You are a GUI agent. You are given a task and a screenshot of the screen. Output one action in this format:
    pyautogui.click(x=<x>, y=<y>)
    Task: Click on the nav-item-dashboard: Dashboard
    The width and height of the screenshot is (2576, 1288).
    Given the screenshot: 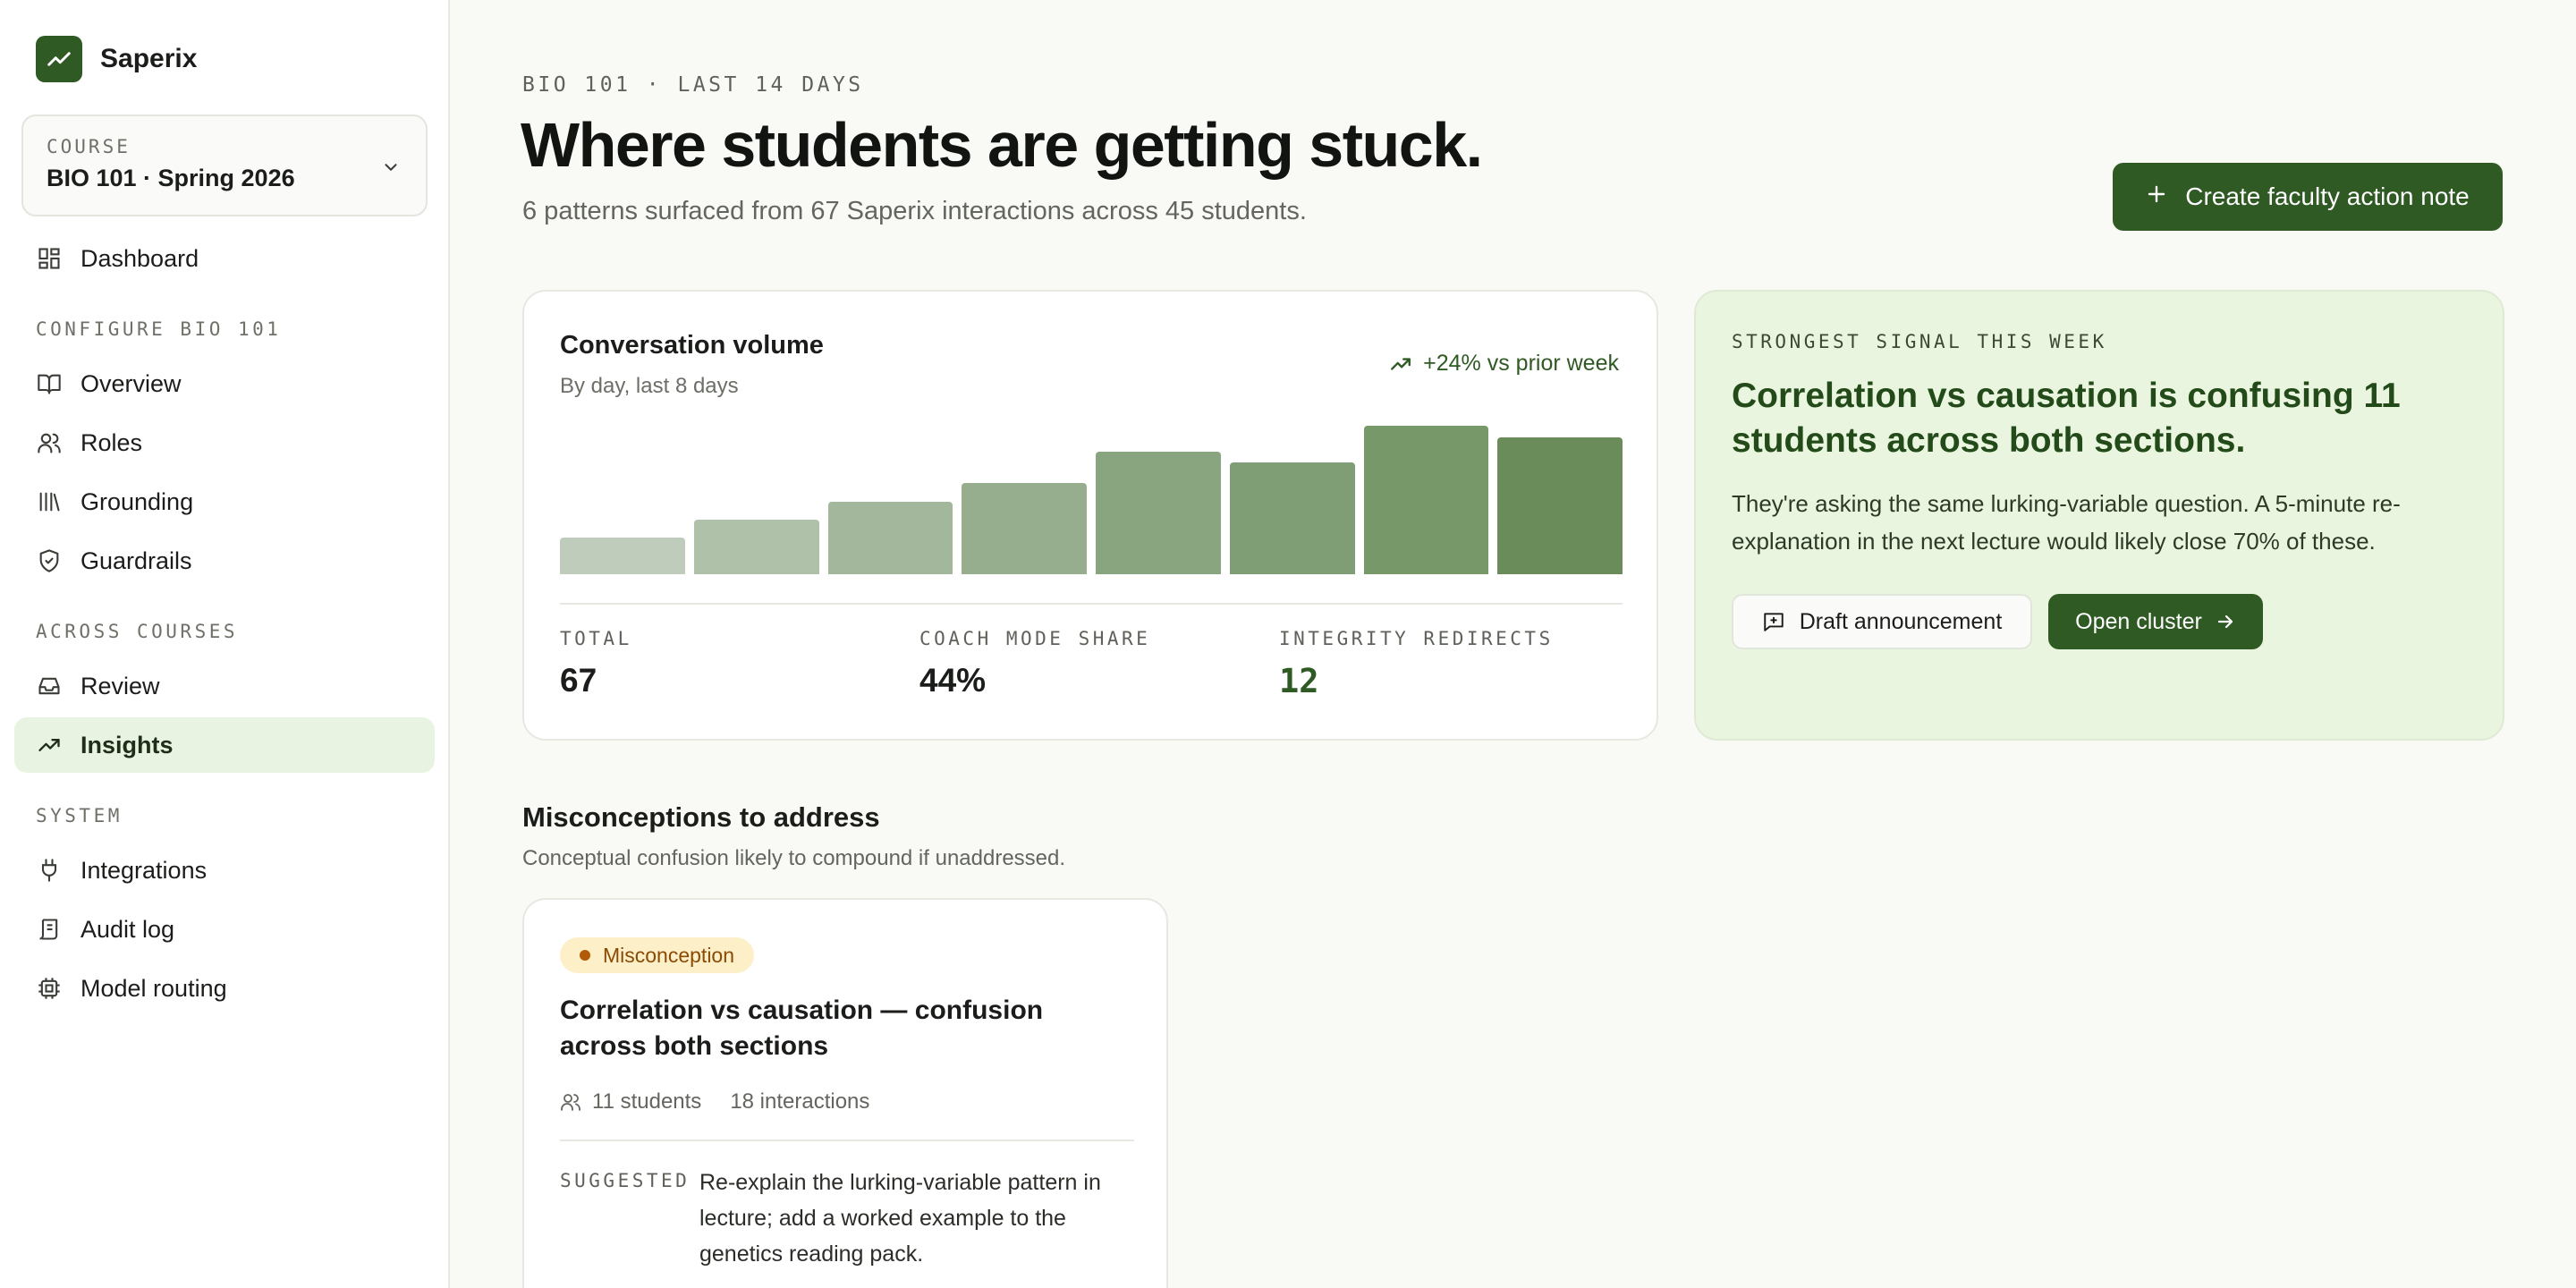 What is the action you would take?
    pyautogui.click(x=224, y=258)
    